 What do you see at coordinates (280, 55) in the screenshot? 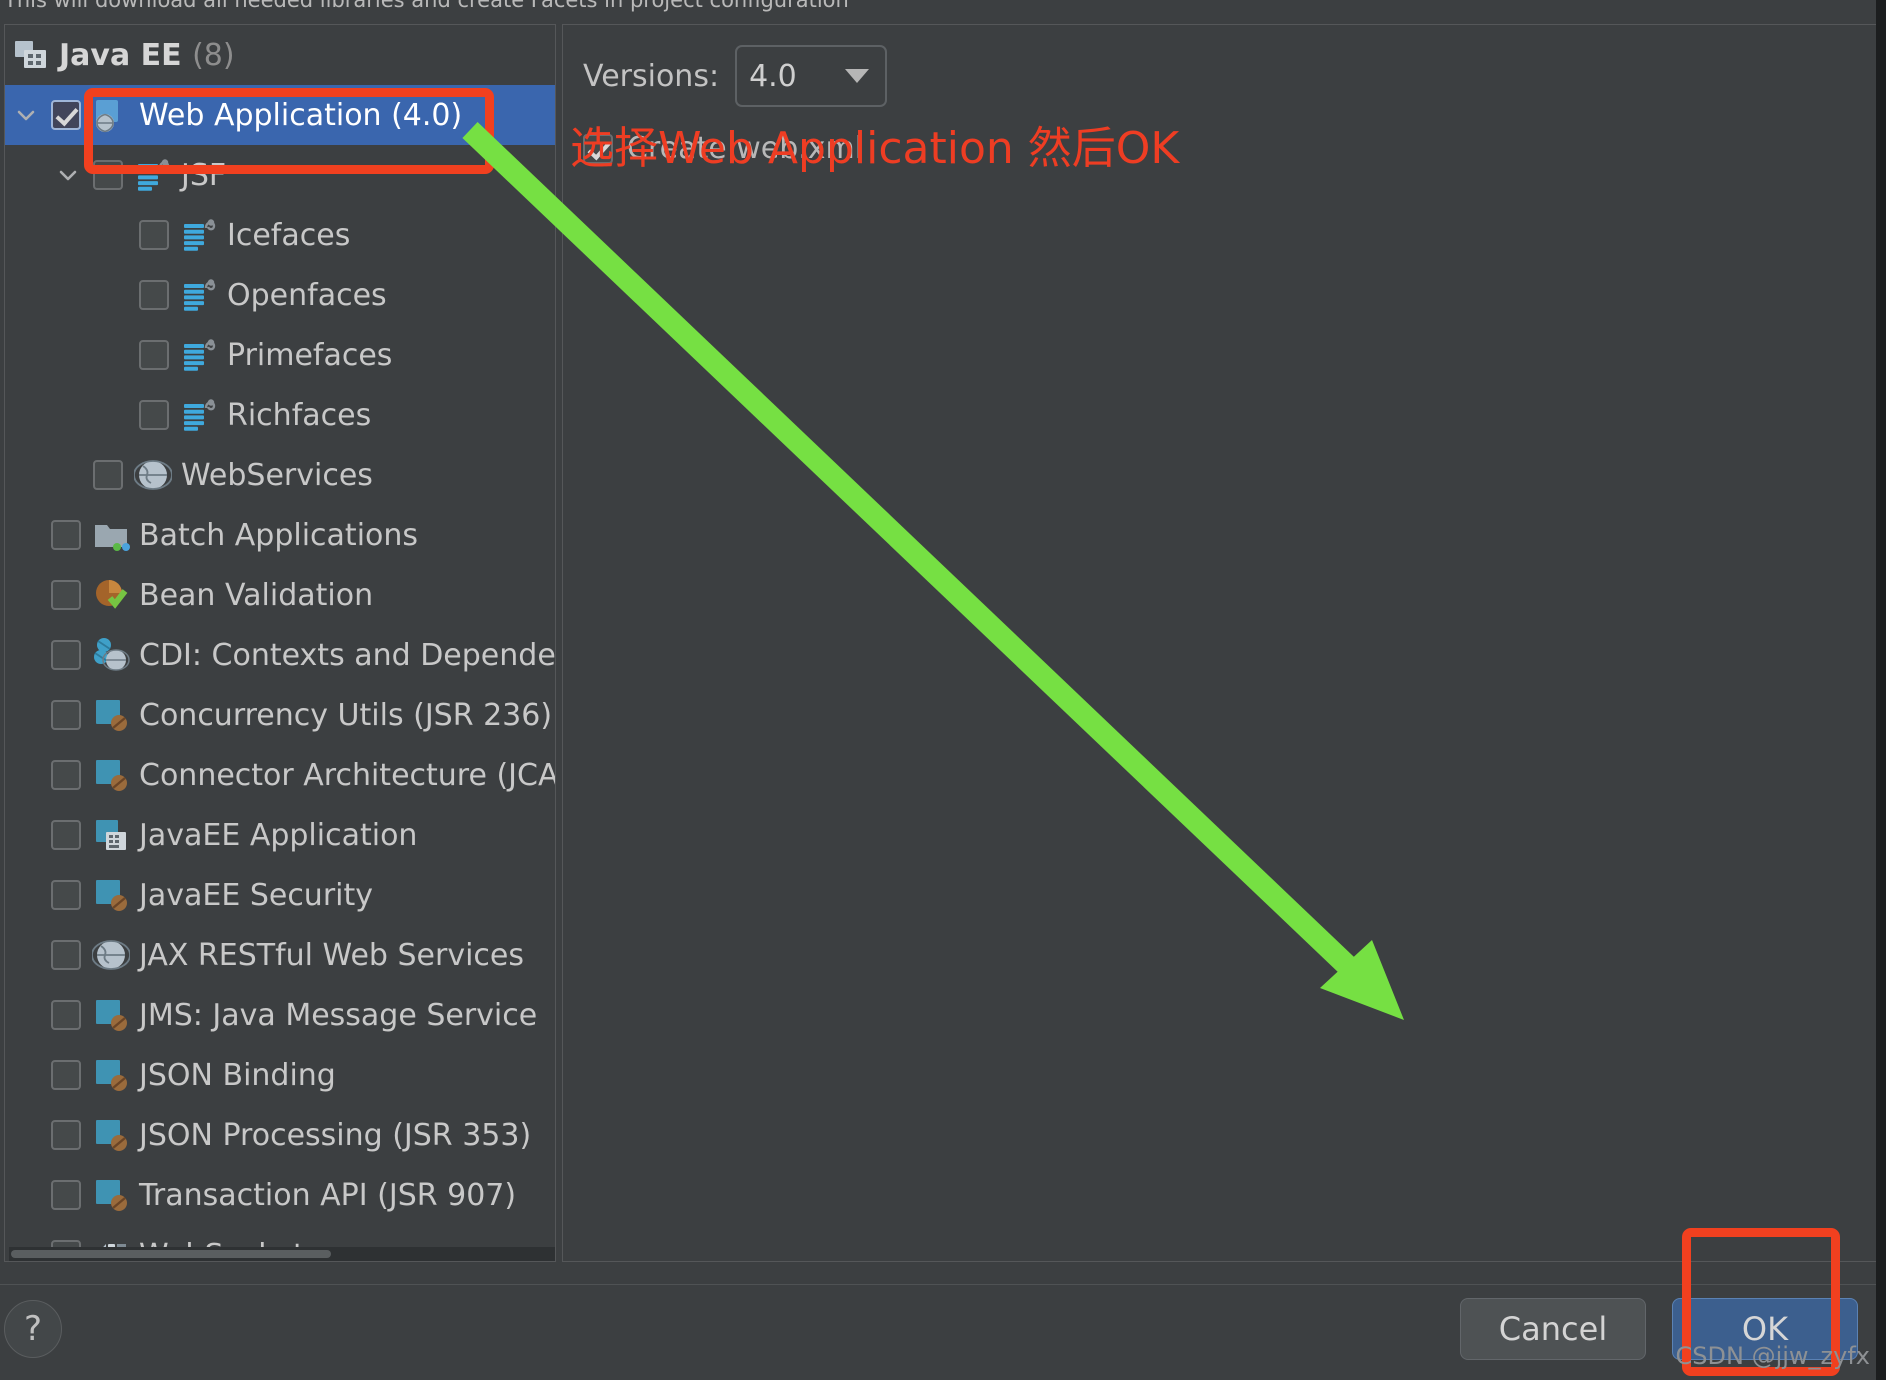
I see `tree-group-java-ee: Java EE (8)` at bounding box center [280, 55].